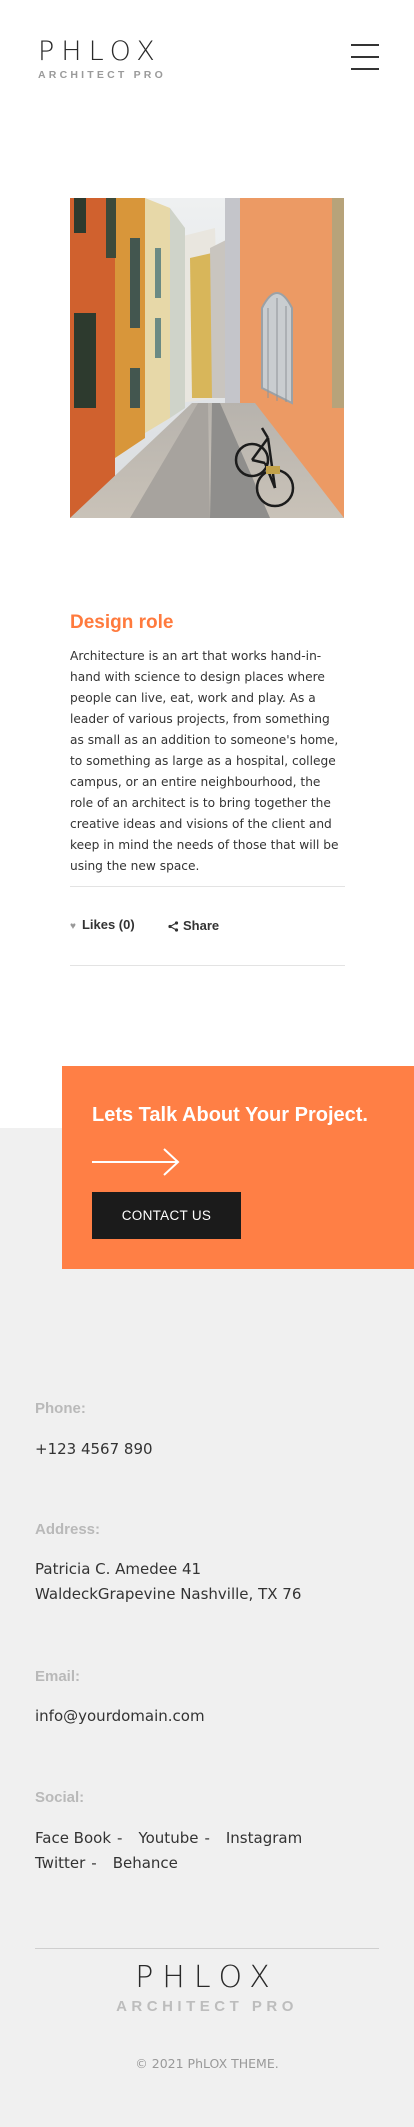  What do you see at coordinates (207, 358) in the screenshot?
I see `post-image` at bounding box center [207, 358].